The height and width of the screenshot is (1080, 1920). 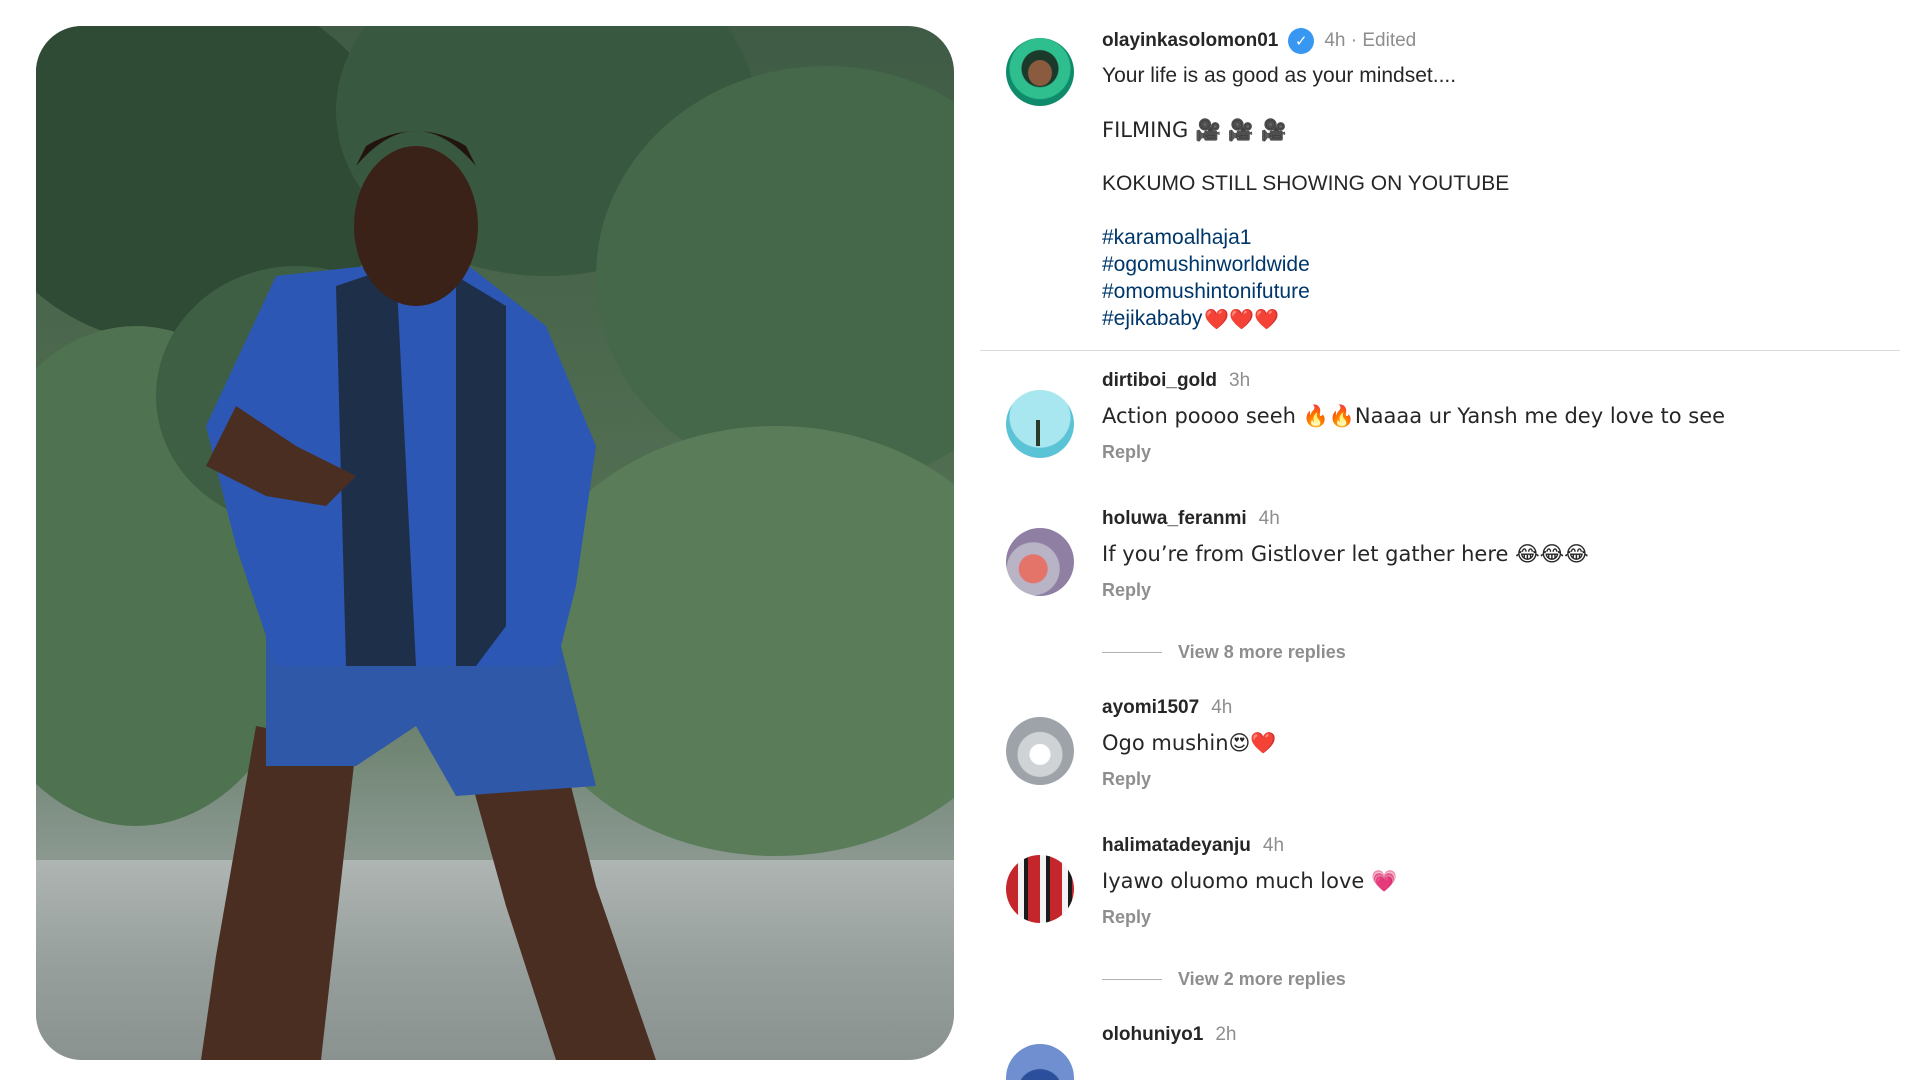 I want to click on caption-line: KOKUMO STILL SHOWING ON YOUTUBE, so click(x=1306, y=183).